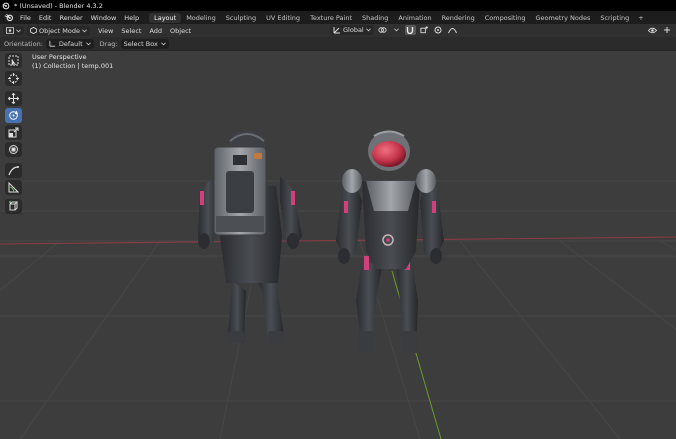 This screenshot has width=676, height=439. I want to click on mode-dropdown: Object Mode, so click(58, 30).